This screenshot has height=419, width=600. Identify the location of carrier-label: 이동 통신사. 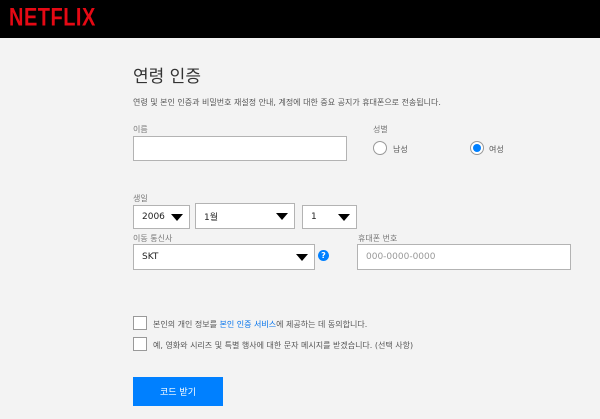
(153, 238).